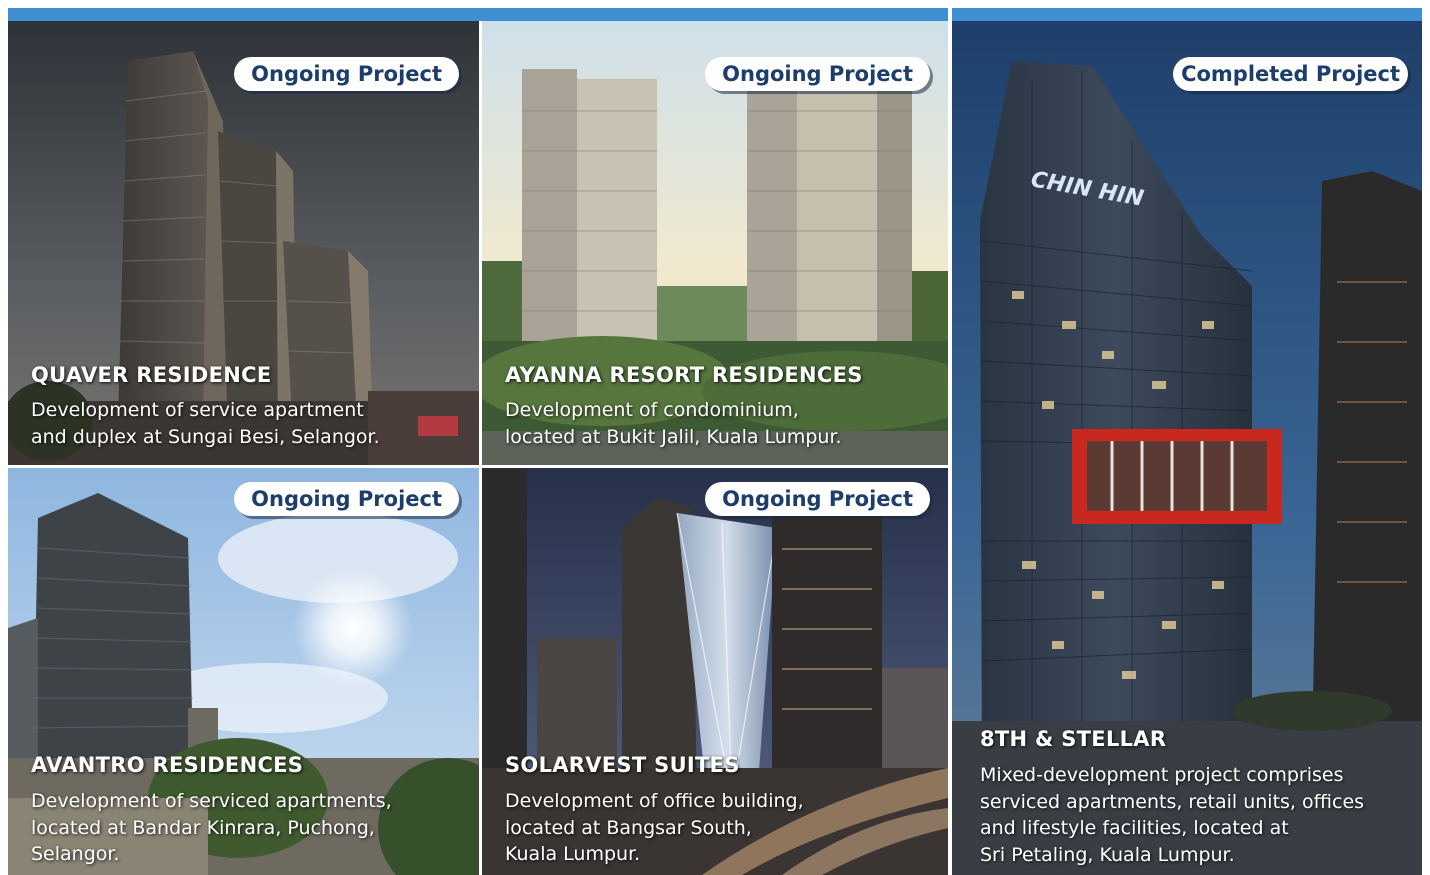 The width and height of the screenshot is (1430, 875). Describe the element at coordinates (573, 854) in the screenshot. I see `description-line: Kuala Lumpur.` at that location.